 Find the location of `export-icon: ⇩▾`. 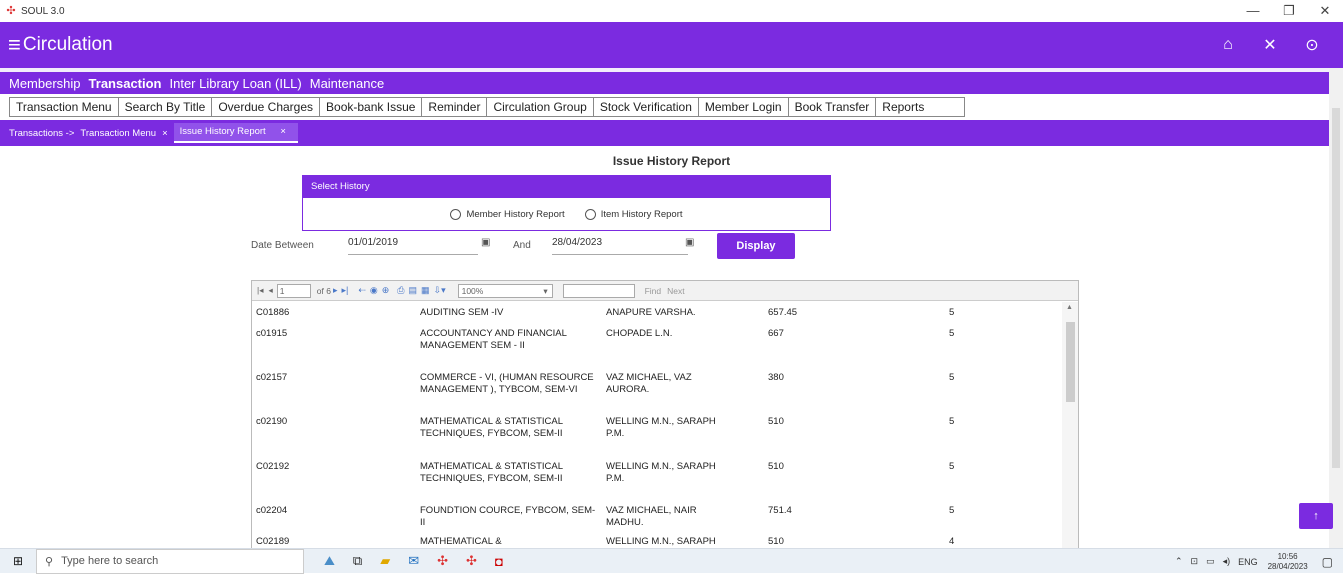

export-icon: ⇩▾ is located at coordinates (440, 290).